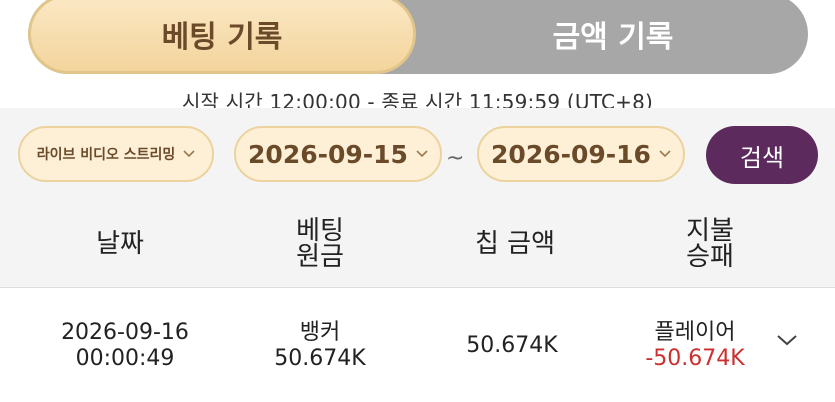  I want to click on search-button-label: 검색, so click(762, 157).